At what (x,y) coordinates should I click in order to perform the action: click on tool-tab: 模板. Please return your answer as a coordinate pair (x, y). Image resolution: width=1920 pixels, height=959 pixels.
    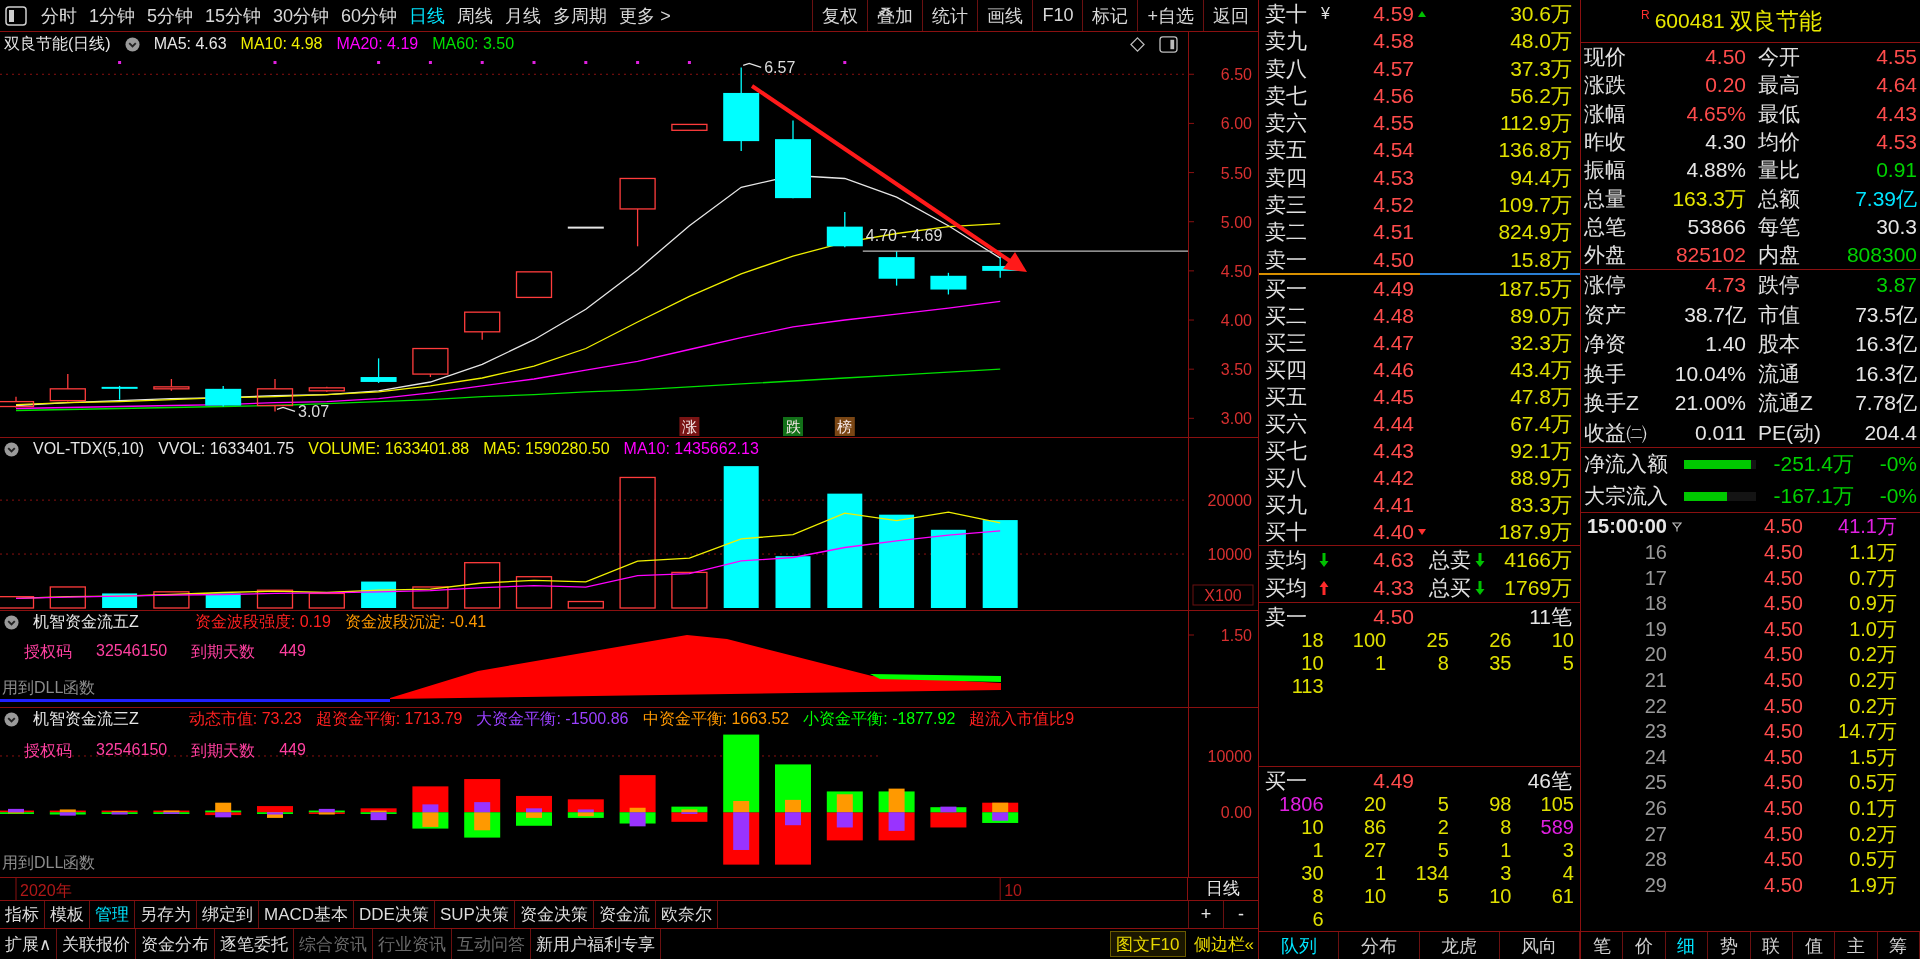
    Looking at the image, I should click on (67, 914).